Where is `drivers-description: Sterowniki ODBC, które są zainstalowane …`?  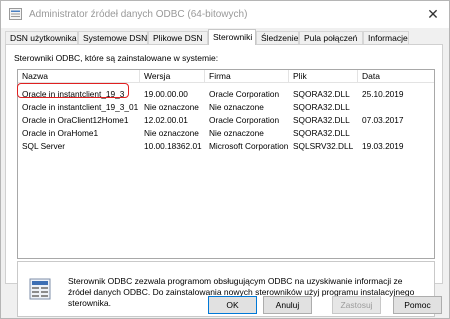 drivers-description: Sterowniki ODBC, które są zainstalowane … is located at coordinates (116, 58).